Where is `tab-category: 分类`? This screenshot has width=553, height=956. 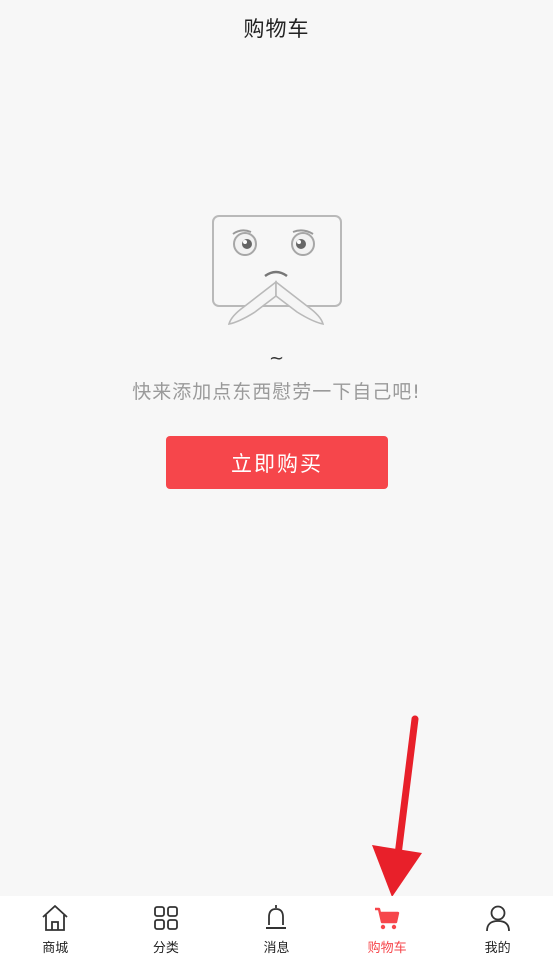 tab-category: 分类 is located at coordinates (166, 926).